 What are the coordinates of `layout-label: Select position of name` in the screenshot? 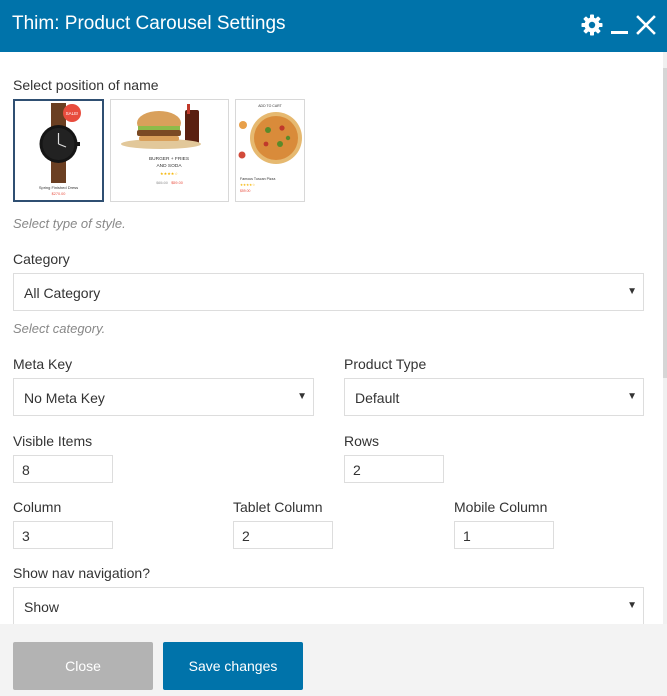 It's located at (86, 85).